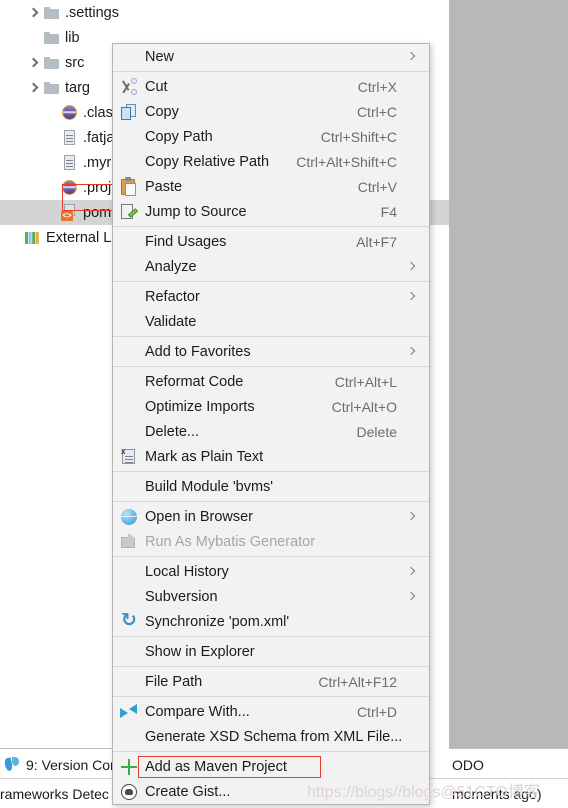  I want to click on menu-item-shortcut: Ctrl+D, so click(376, 711).